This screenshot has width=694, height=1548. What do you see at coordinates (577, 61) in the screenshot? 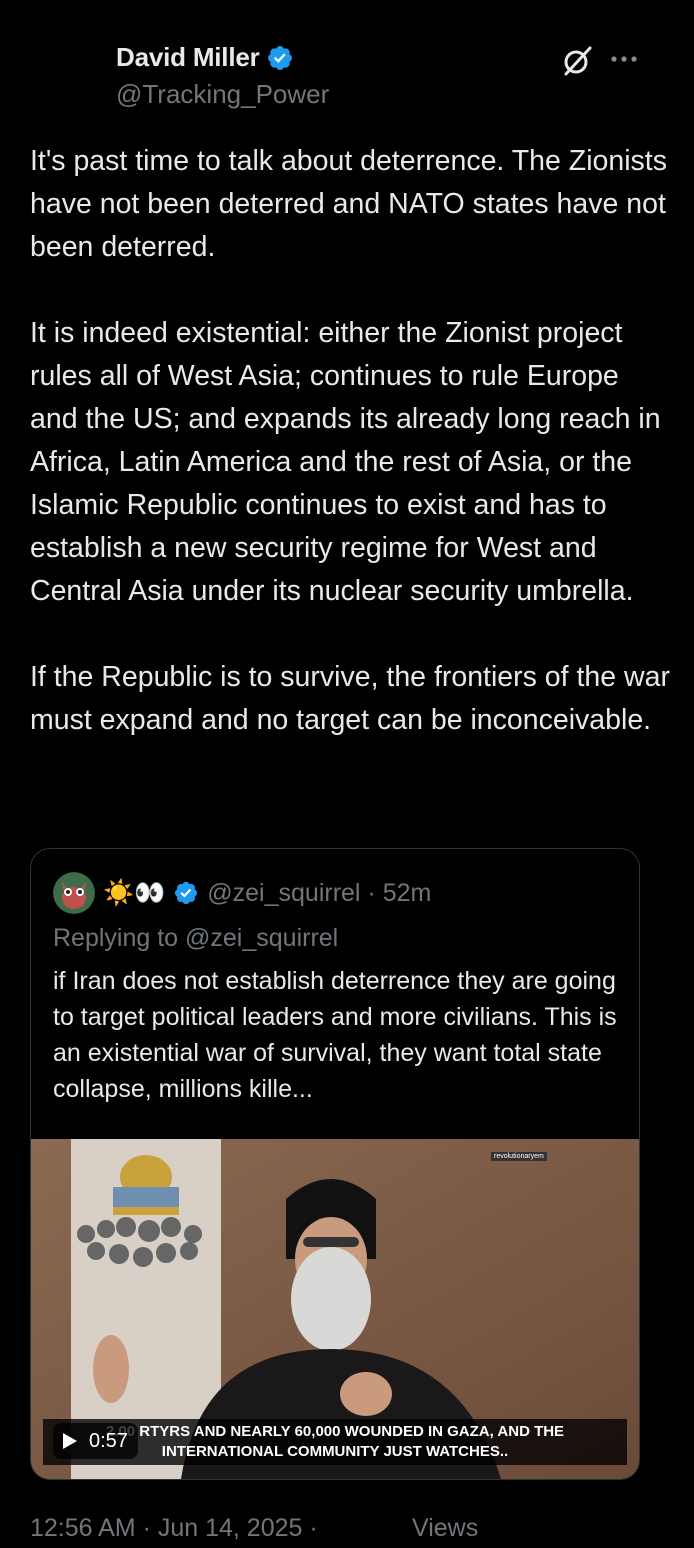
I see `grok-icon` at bounding box center [577, 61].